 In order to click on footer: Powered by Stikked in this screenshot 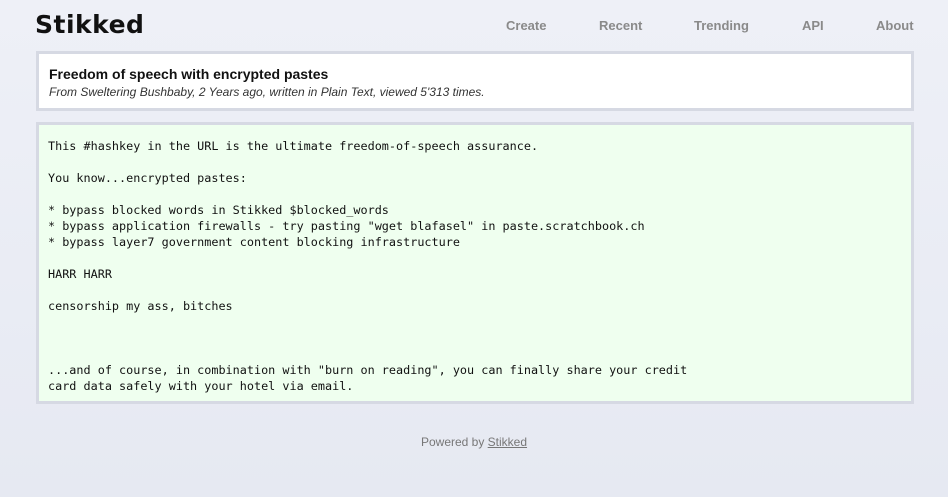, I will do `click(474, 442)`.